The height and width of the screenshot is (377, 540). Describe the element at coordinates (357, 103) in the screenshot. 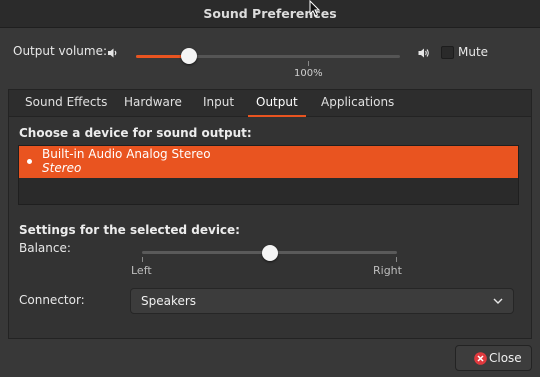

I see `tab-applications: Applications` at that location.